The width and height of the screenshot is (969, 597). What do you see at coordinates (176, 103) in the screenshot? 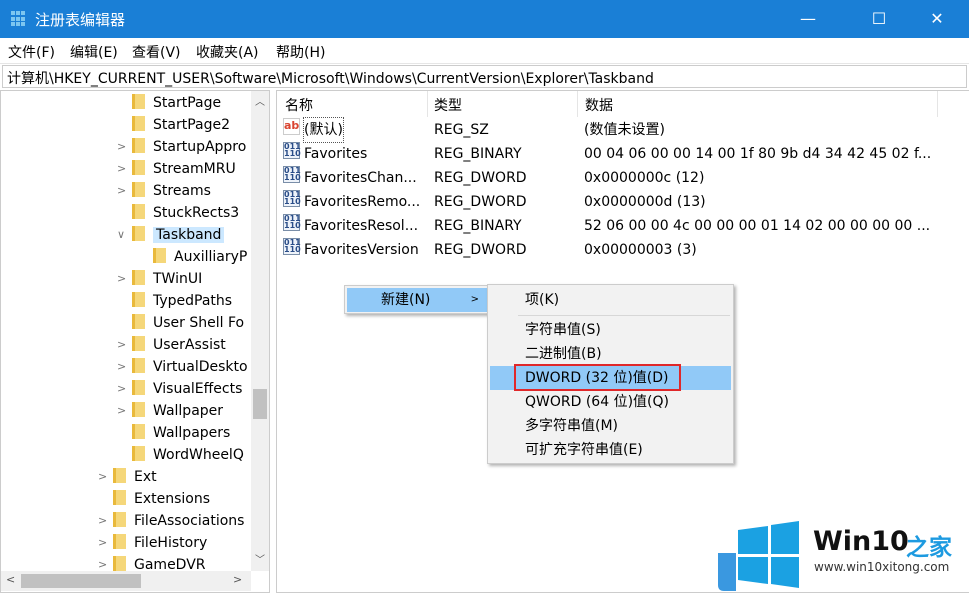
I see `tree-item: StartPage` at bounding box center [176, 103].